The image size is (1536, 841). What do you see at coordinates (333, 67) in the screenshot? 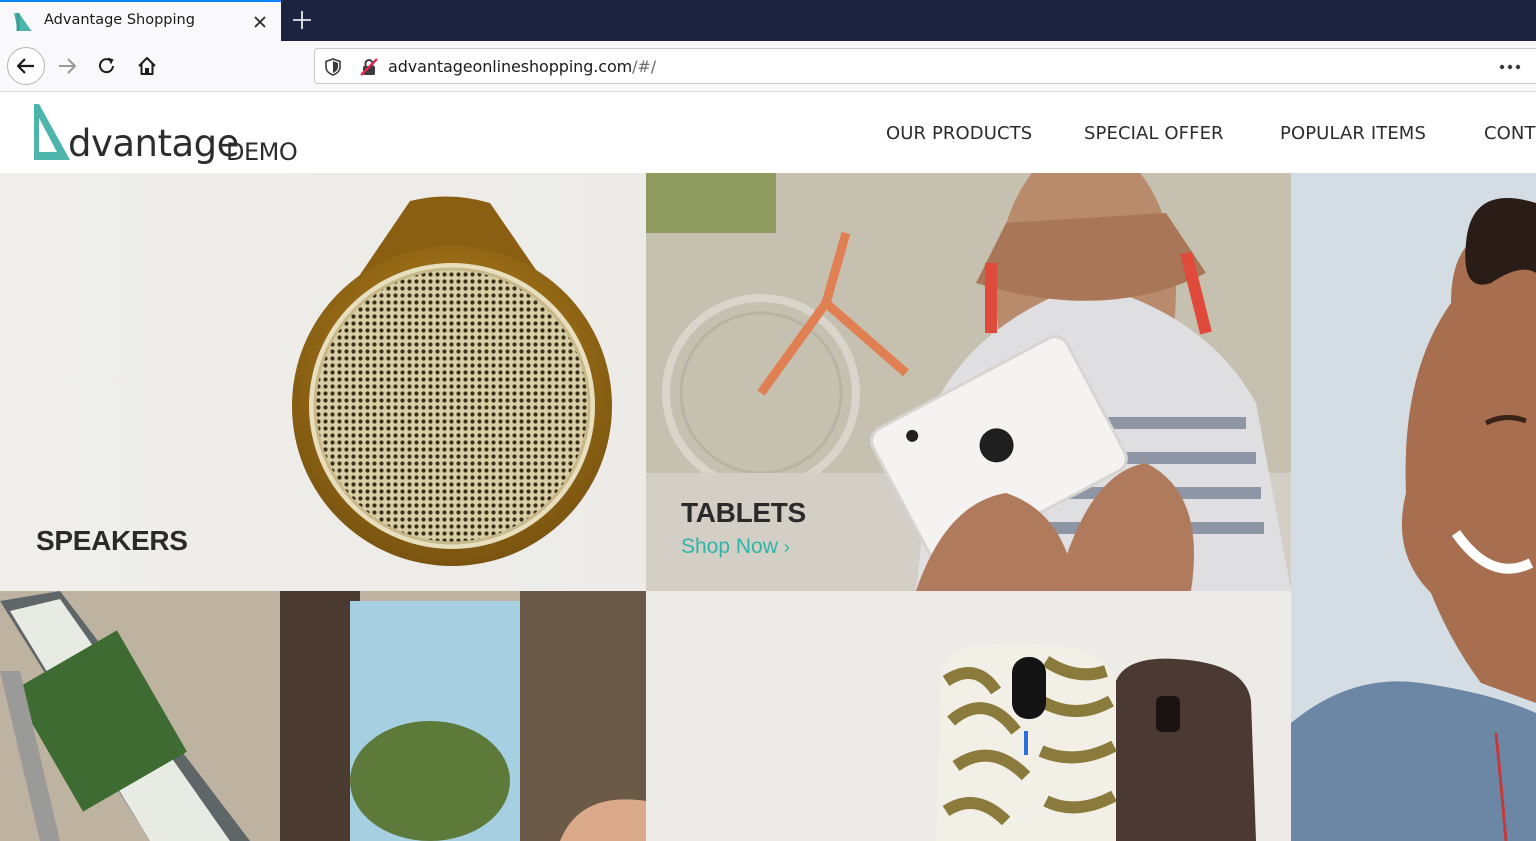
I see `shield-icon` at bounding box center [333, 67].